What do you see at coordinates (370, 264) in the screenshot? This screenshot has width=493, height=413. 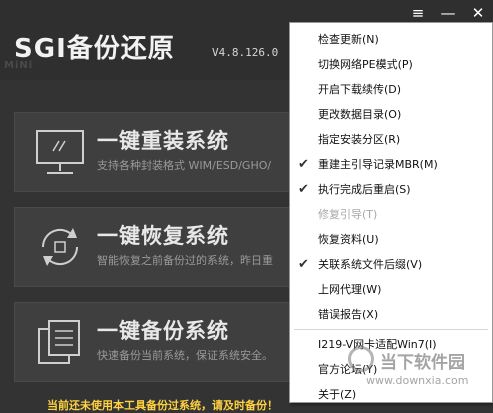 I see `menu-item-label: 关联系统文件后缀(V)` at bounding box center [370, 264].